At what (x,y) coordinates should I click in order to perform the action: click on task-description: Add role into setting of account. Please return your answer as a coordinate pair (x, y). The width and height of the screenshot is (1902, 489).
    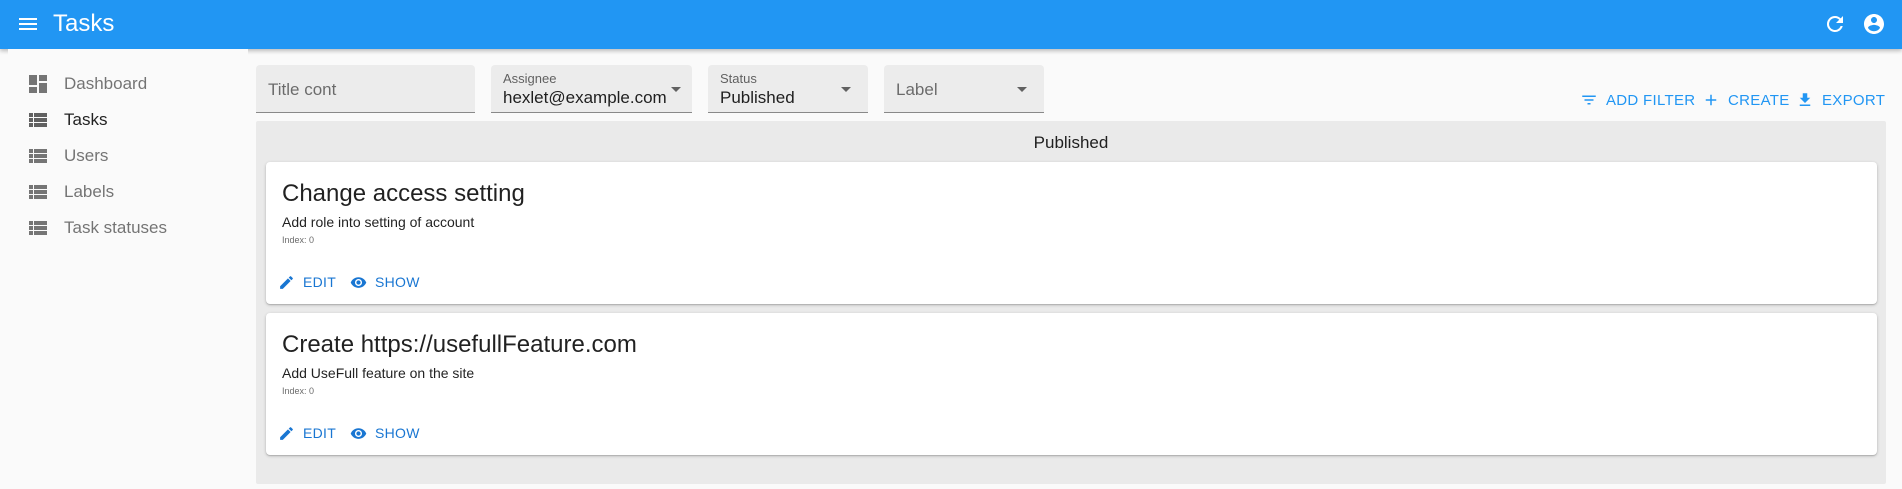
    Looking at the image, I should click on (378, 222).